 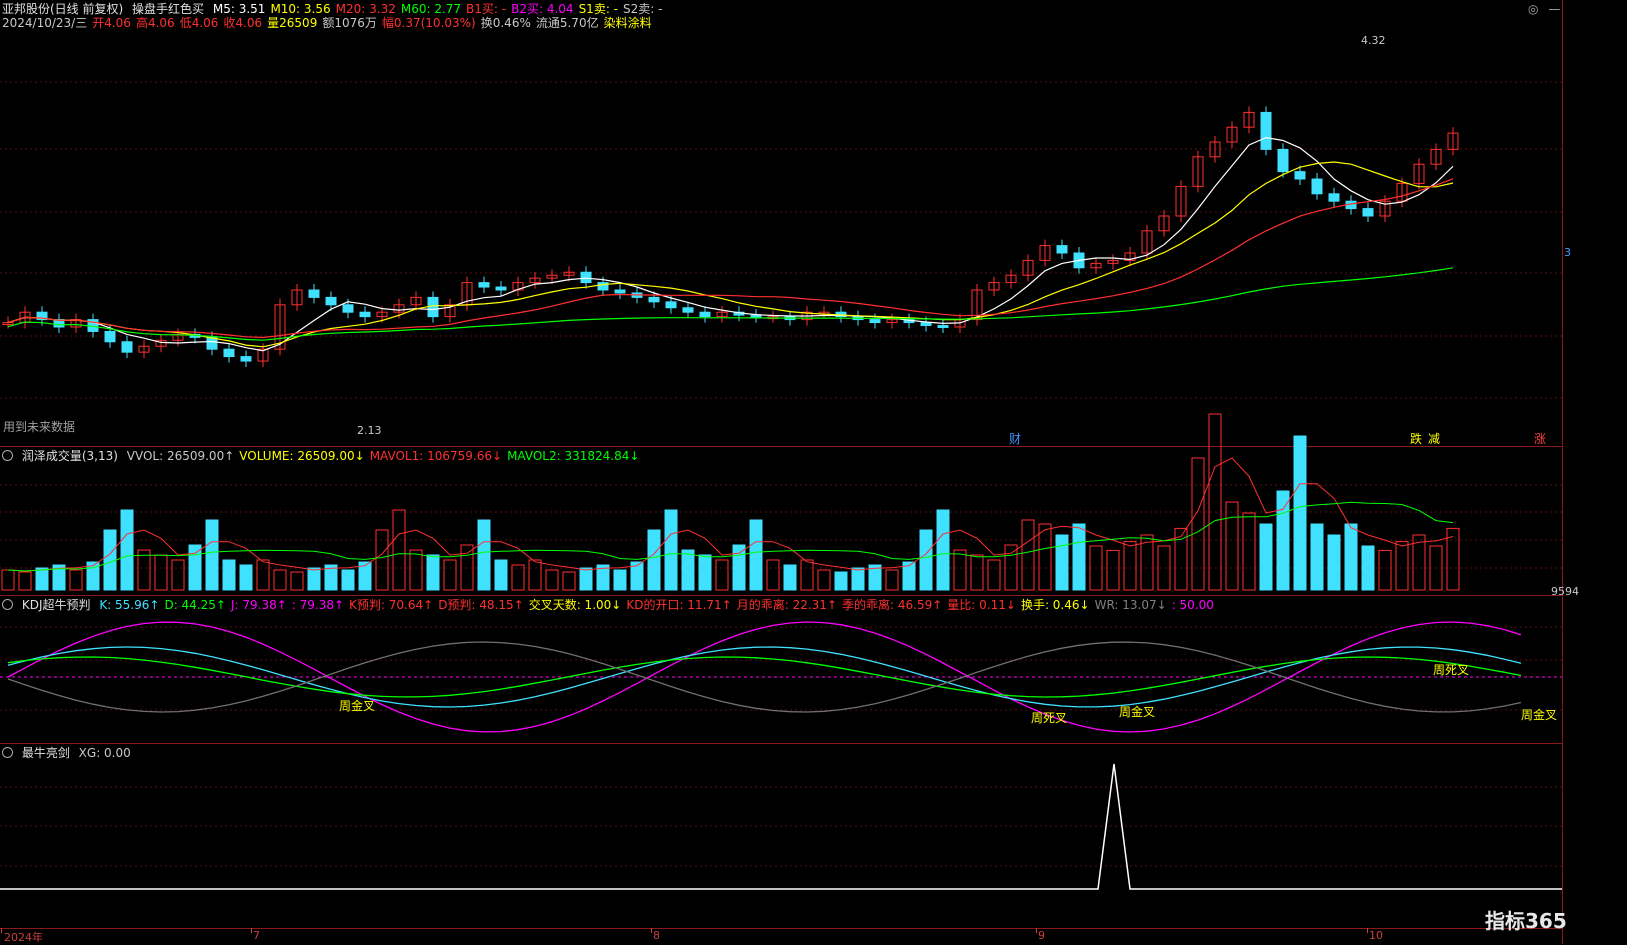 What do you see at coordinates (981, 605) in the screenshot?
I see `kdj-field-10: 量比: 0.11↓` at bounding box center [981, 605].